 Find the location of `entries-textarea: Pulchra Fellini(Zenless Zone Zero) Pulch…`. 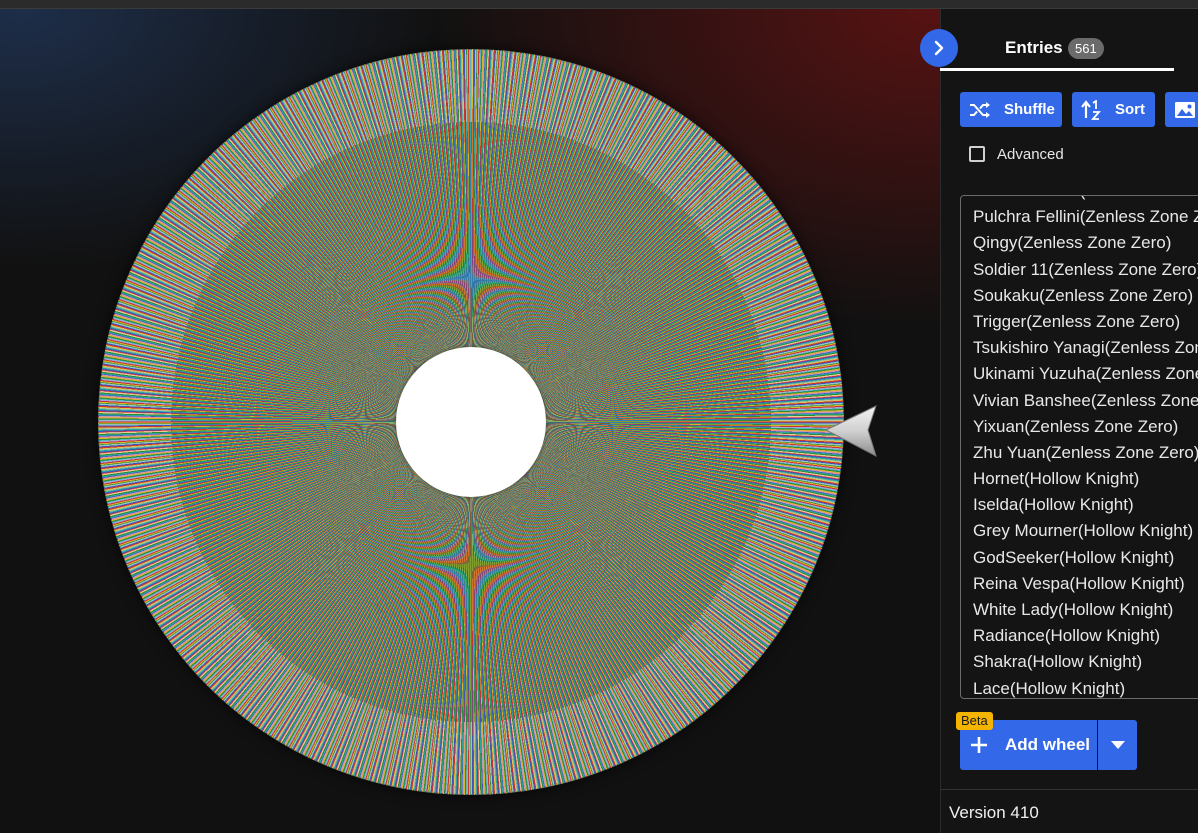

entries-textarea: Pulchra Fellini(Zenless Zone Zero) Pulch… is located at coordinates (1079, 447).